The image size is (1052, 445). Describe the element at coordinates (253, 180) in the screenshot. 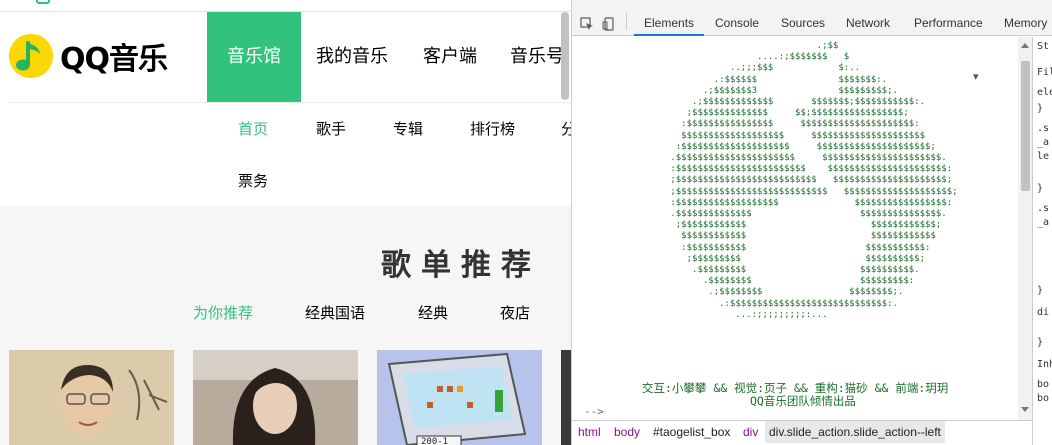

I see `subnav-tickets: 票务` at that location.